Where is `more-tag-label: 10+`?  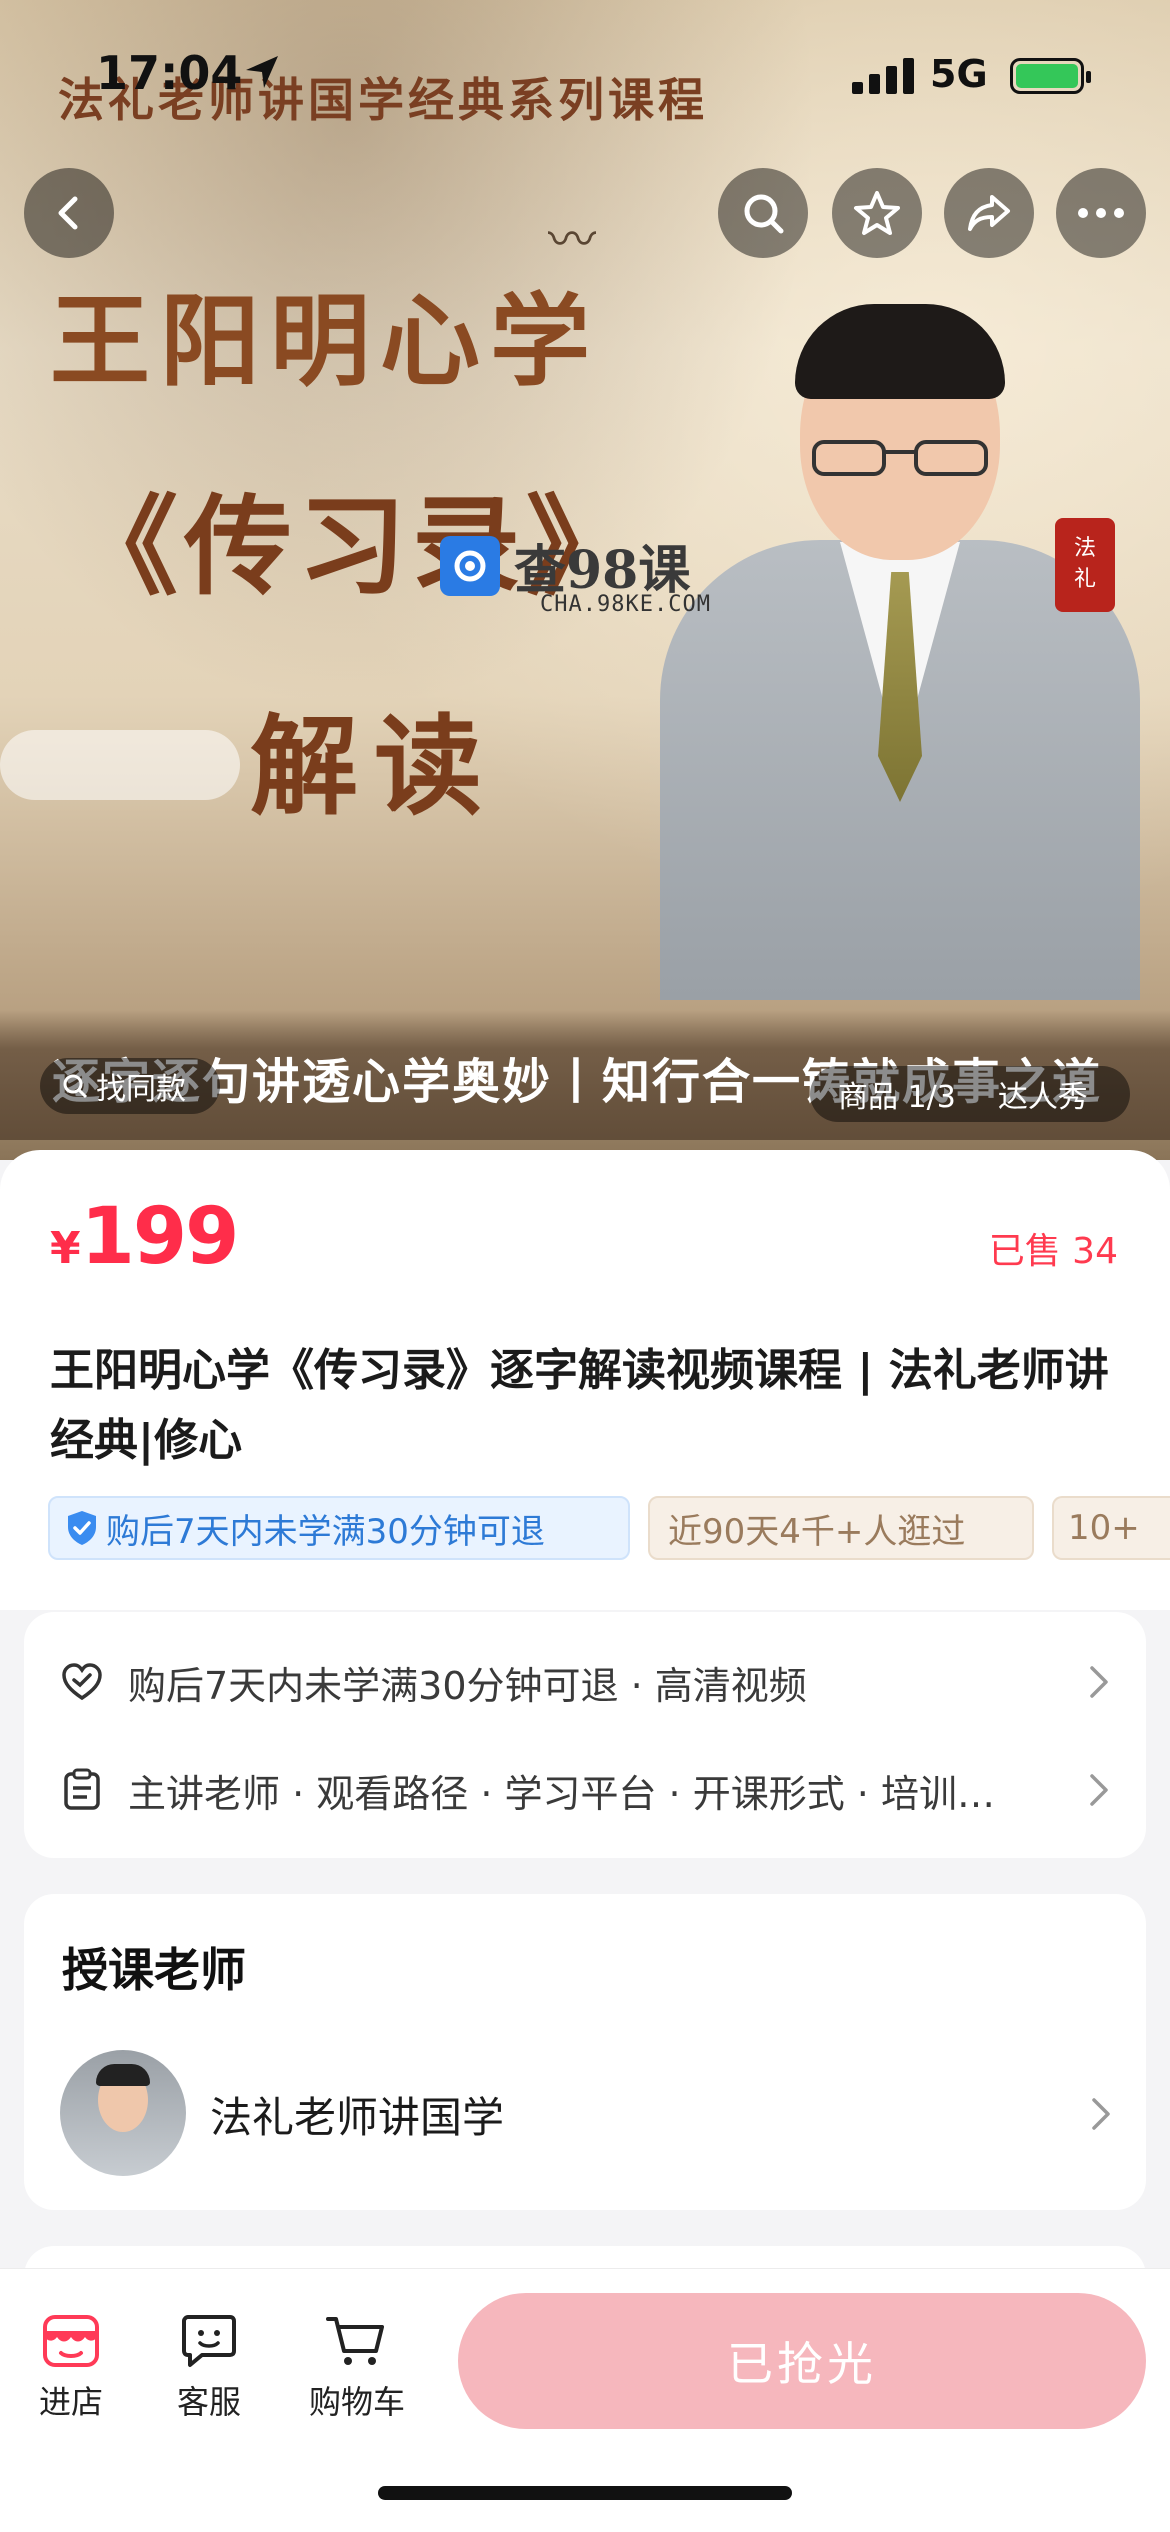 more-tag-label: 10+ is located at coordinates (1104, 1528).